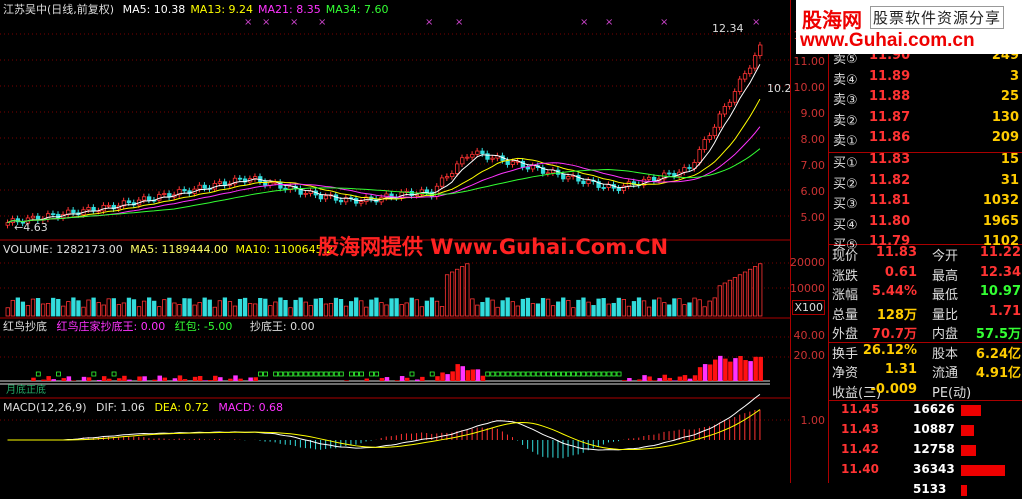 The image size is (1022, 499). What do you see at coordinates (322, 22) in the screenshot?
I see `signal-marker: ×` at bounding box center [322, 22].